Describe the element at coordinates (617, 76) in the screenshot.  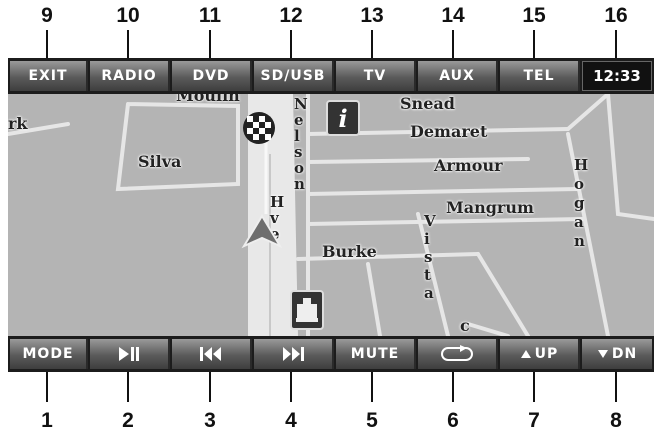
I see `clock-display: 12:33` at that location.